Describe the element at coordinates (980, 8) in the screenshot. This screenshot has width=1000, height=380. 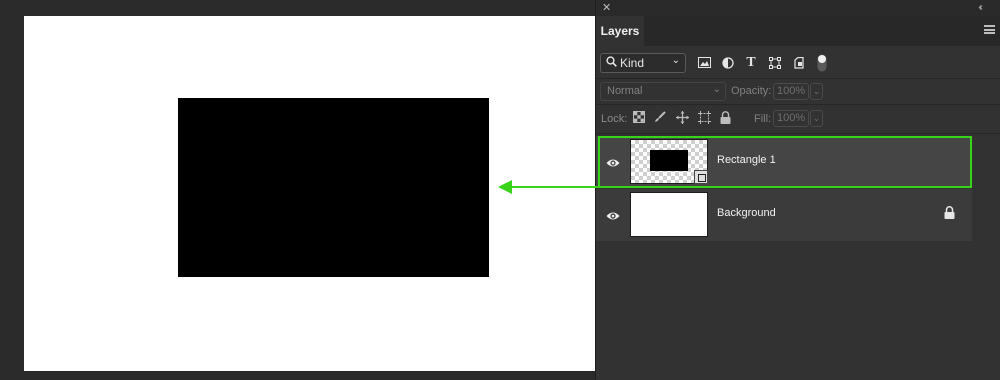
I see `collapse-icon: ‹‹` at that location.